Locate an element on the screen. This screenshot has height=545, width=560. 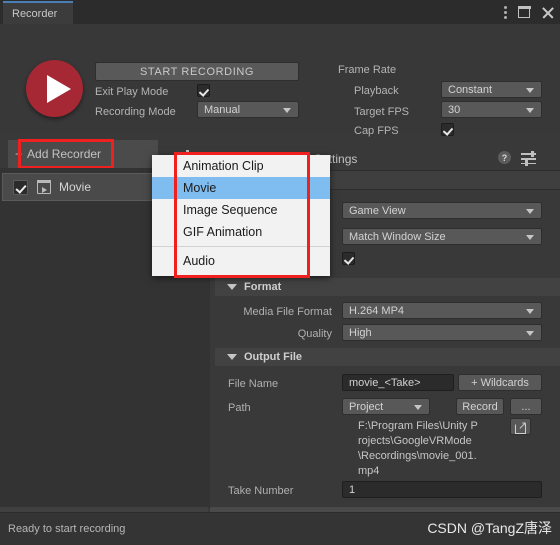
recording-mode-dropdown: Manual is located at coordinates (248, 109).